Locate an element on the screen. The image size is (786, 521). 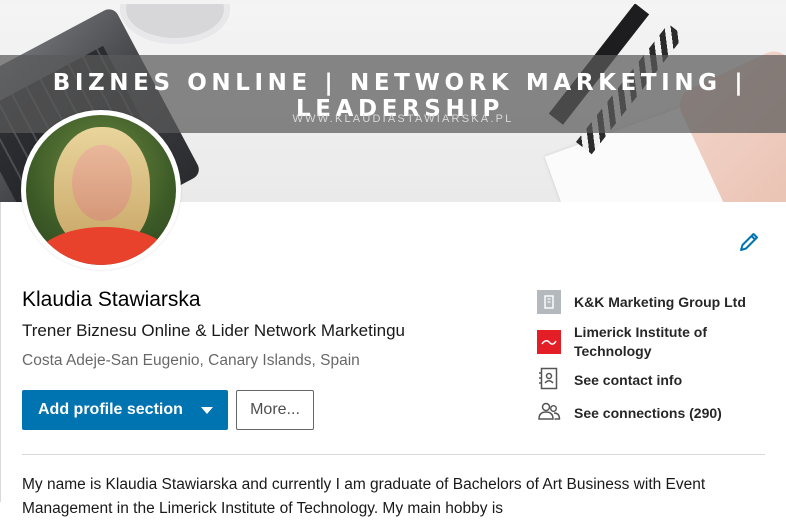
school-name-line2: Technology is located at coordinates (613, 351).